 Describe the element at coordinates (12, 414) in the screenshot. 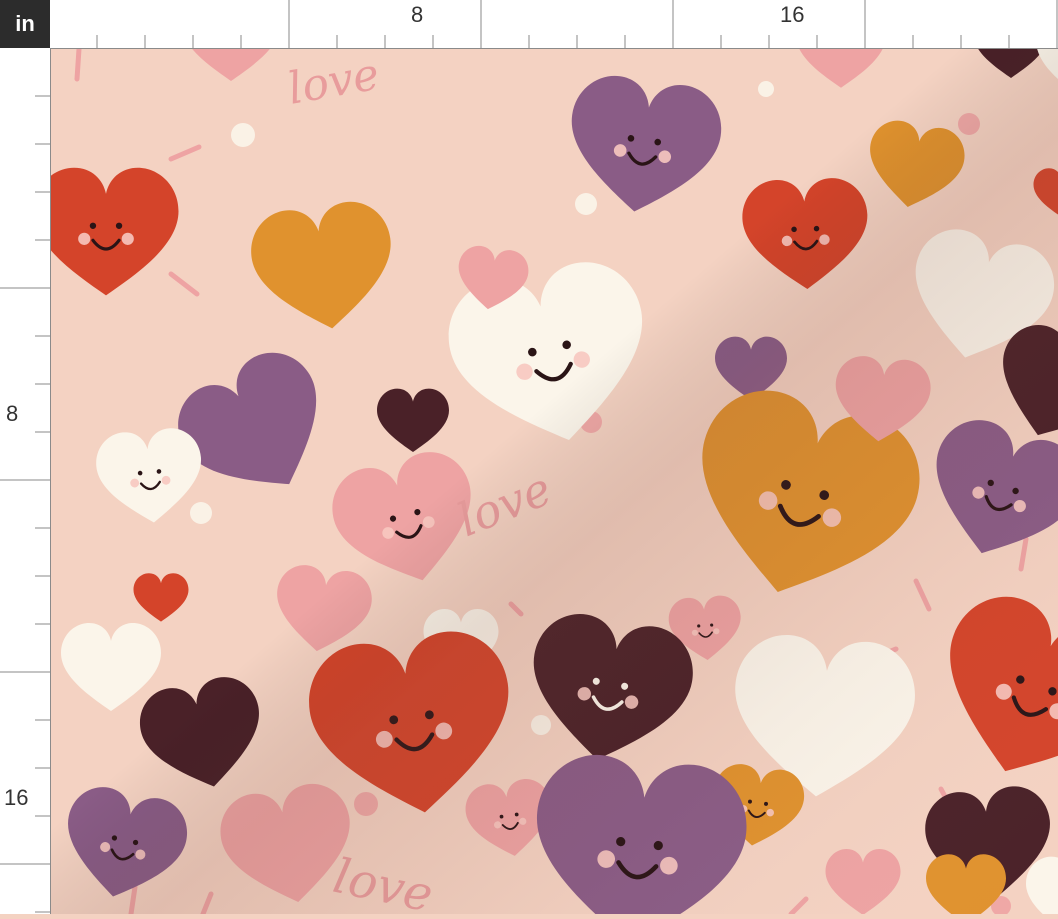

I see `ruler-left-label-8: 8` at that location.